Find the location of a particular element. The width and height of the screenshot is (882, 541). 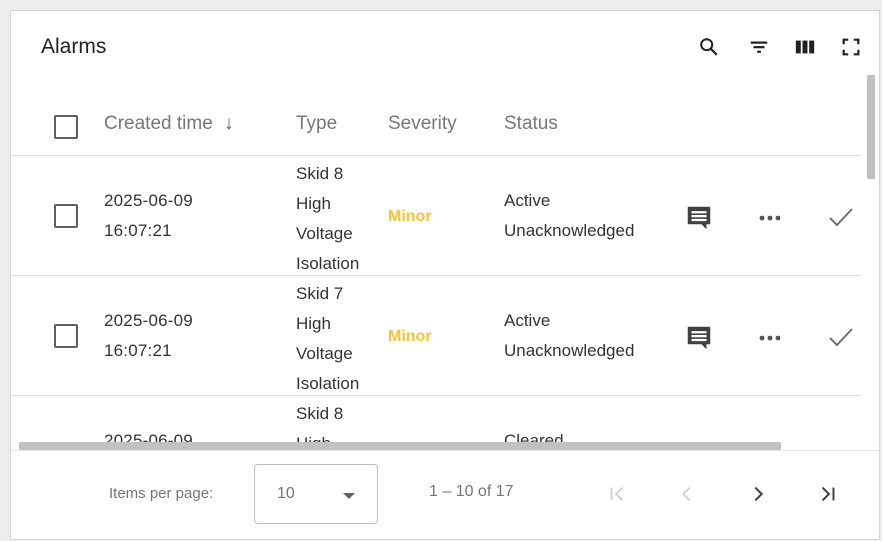

filter-icon is located at coordinates (759, 47).